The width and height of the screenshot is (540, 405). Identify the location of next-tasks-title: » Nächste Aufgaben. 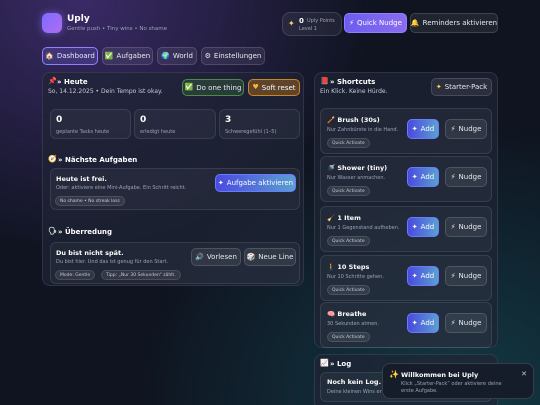
(98, 160).